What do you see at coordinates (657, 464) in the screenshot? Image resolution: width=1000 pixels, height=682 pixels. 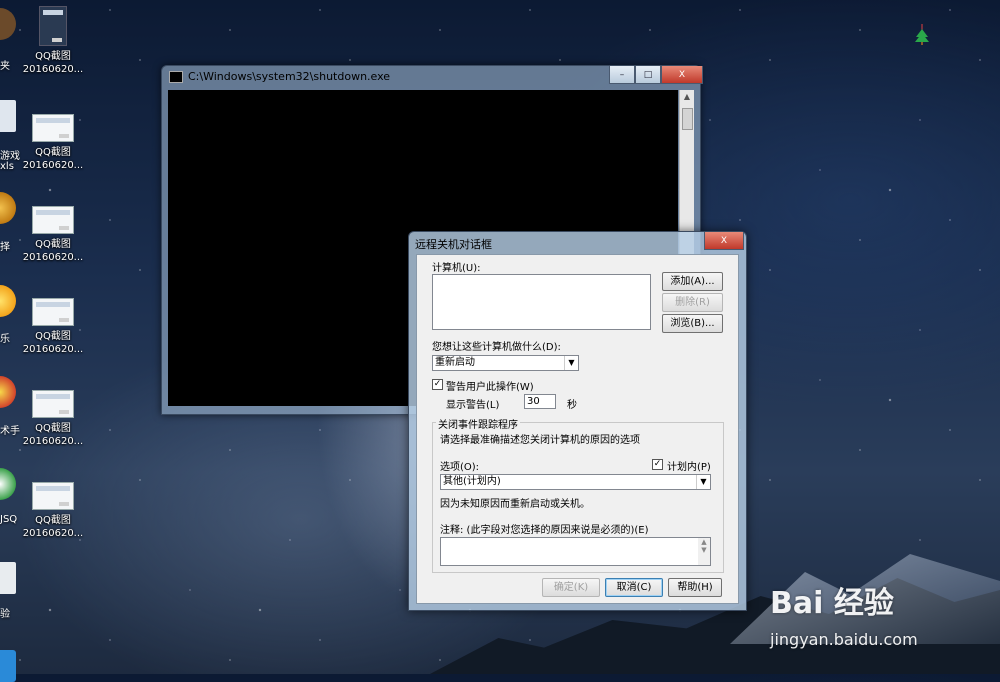 I see `planned-checkbox: ✓` at bounding box center [657, 464].